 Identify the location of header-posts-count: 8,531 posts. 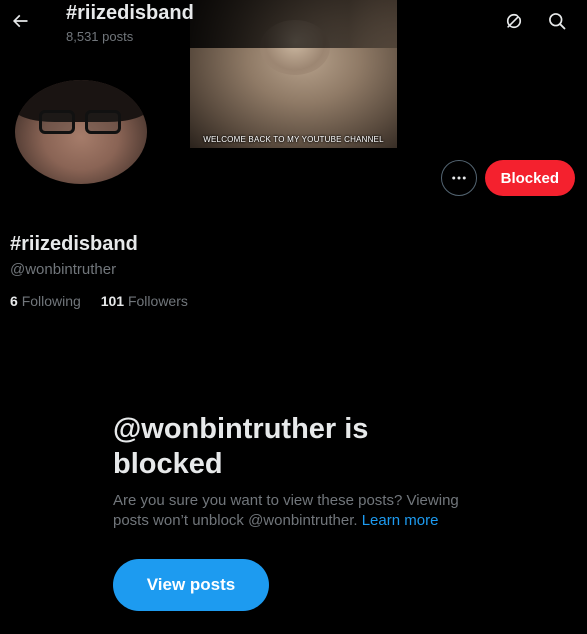
(100, 36).